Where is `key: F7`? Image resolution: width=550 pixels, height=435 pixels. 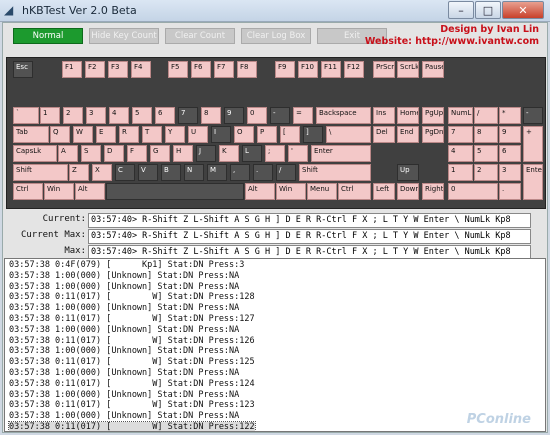 key: F7 is located at coordinates (224, 69).